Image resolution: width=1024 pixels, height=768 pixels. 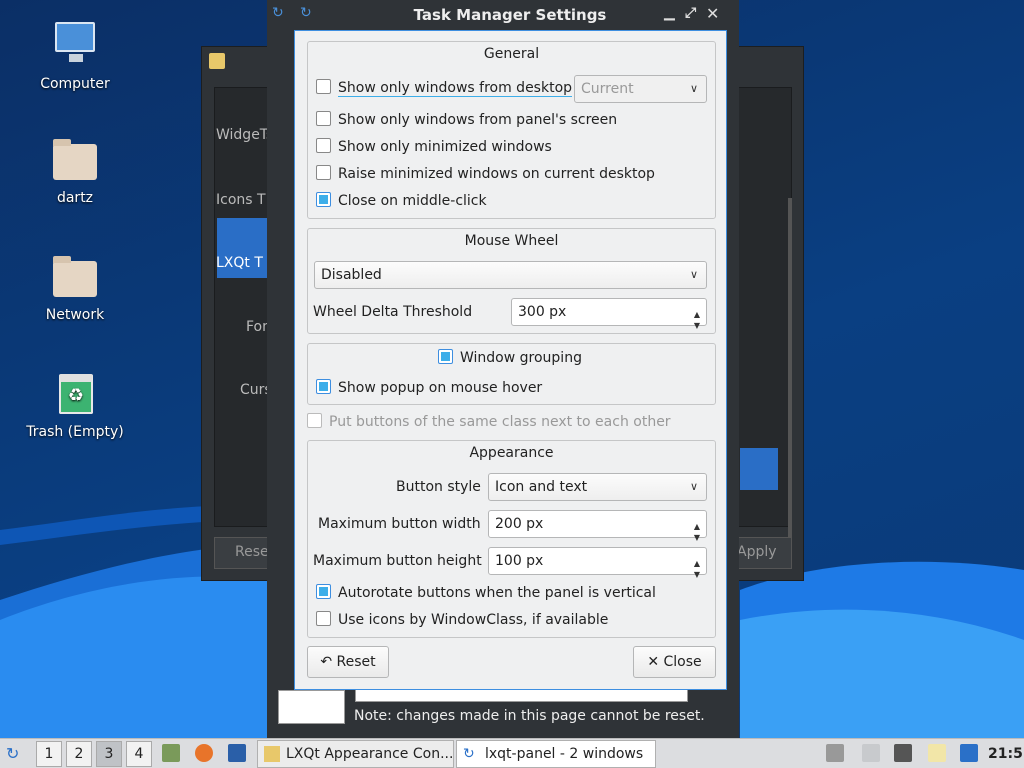 What do you see at coordinates (244, 553) in the screenshot?
I see `reset-button-back: Rese` at bounding box center [244, 553].